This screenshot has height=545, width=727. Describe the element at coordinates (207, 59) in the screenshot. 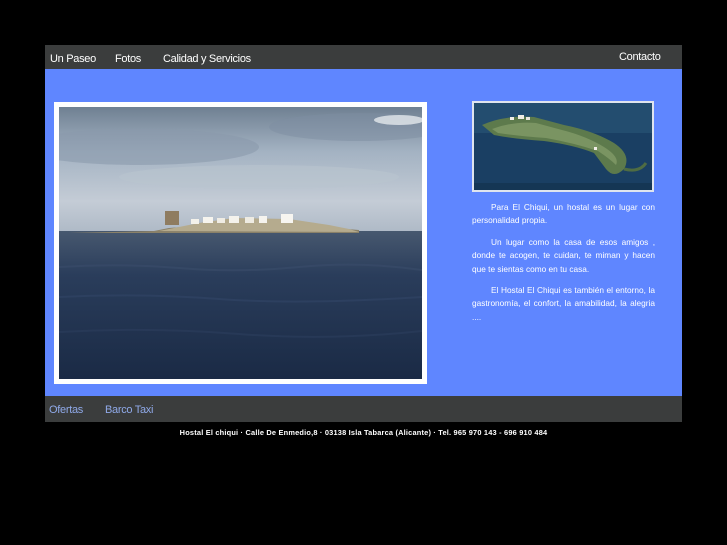

I see `nav-link-calidad-servicios: Calidad y Servicios` at that location.